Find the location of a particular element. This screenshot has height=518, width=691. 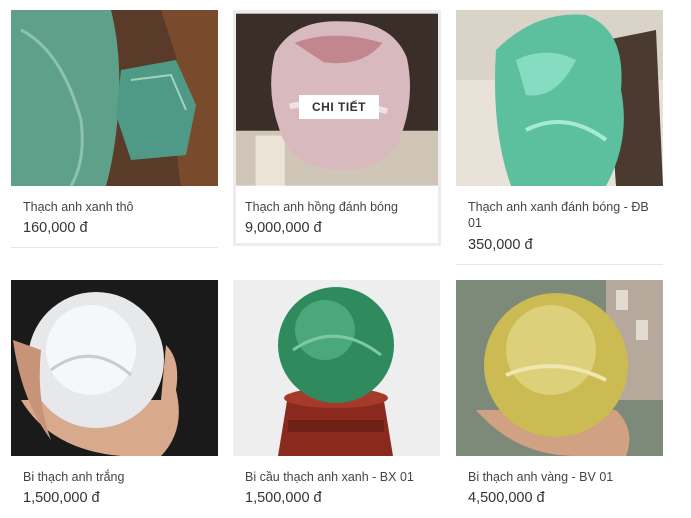

detail-button: CHI TIẾT is located at coordinates (339, 107).